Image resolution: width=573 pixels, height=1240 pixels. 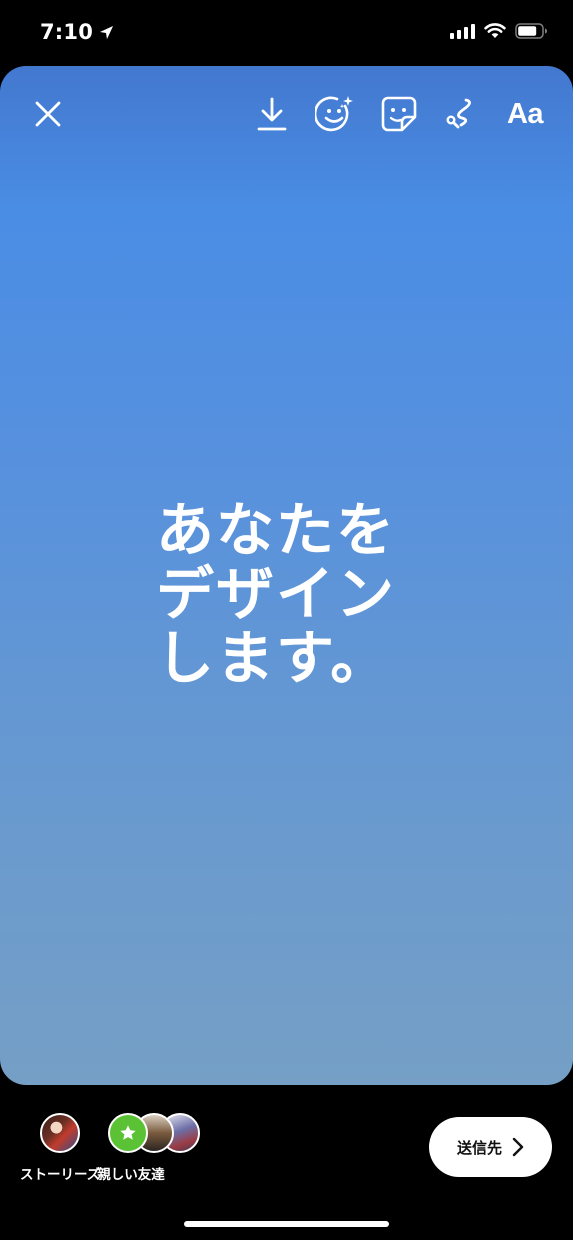 What do you see at coordinates (286, 1224) in the screenshot?
I see `home-indicator` at bounding box center [286, 1224].